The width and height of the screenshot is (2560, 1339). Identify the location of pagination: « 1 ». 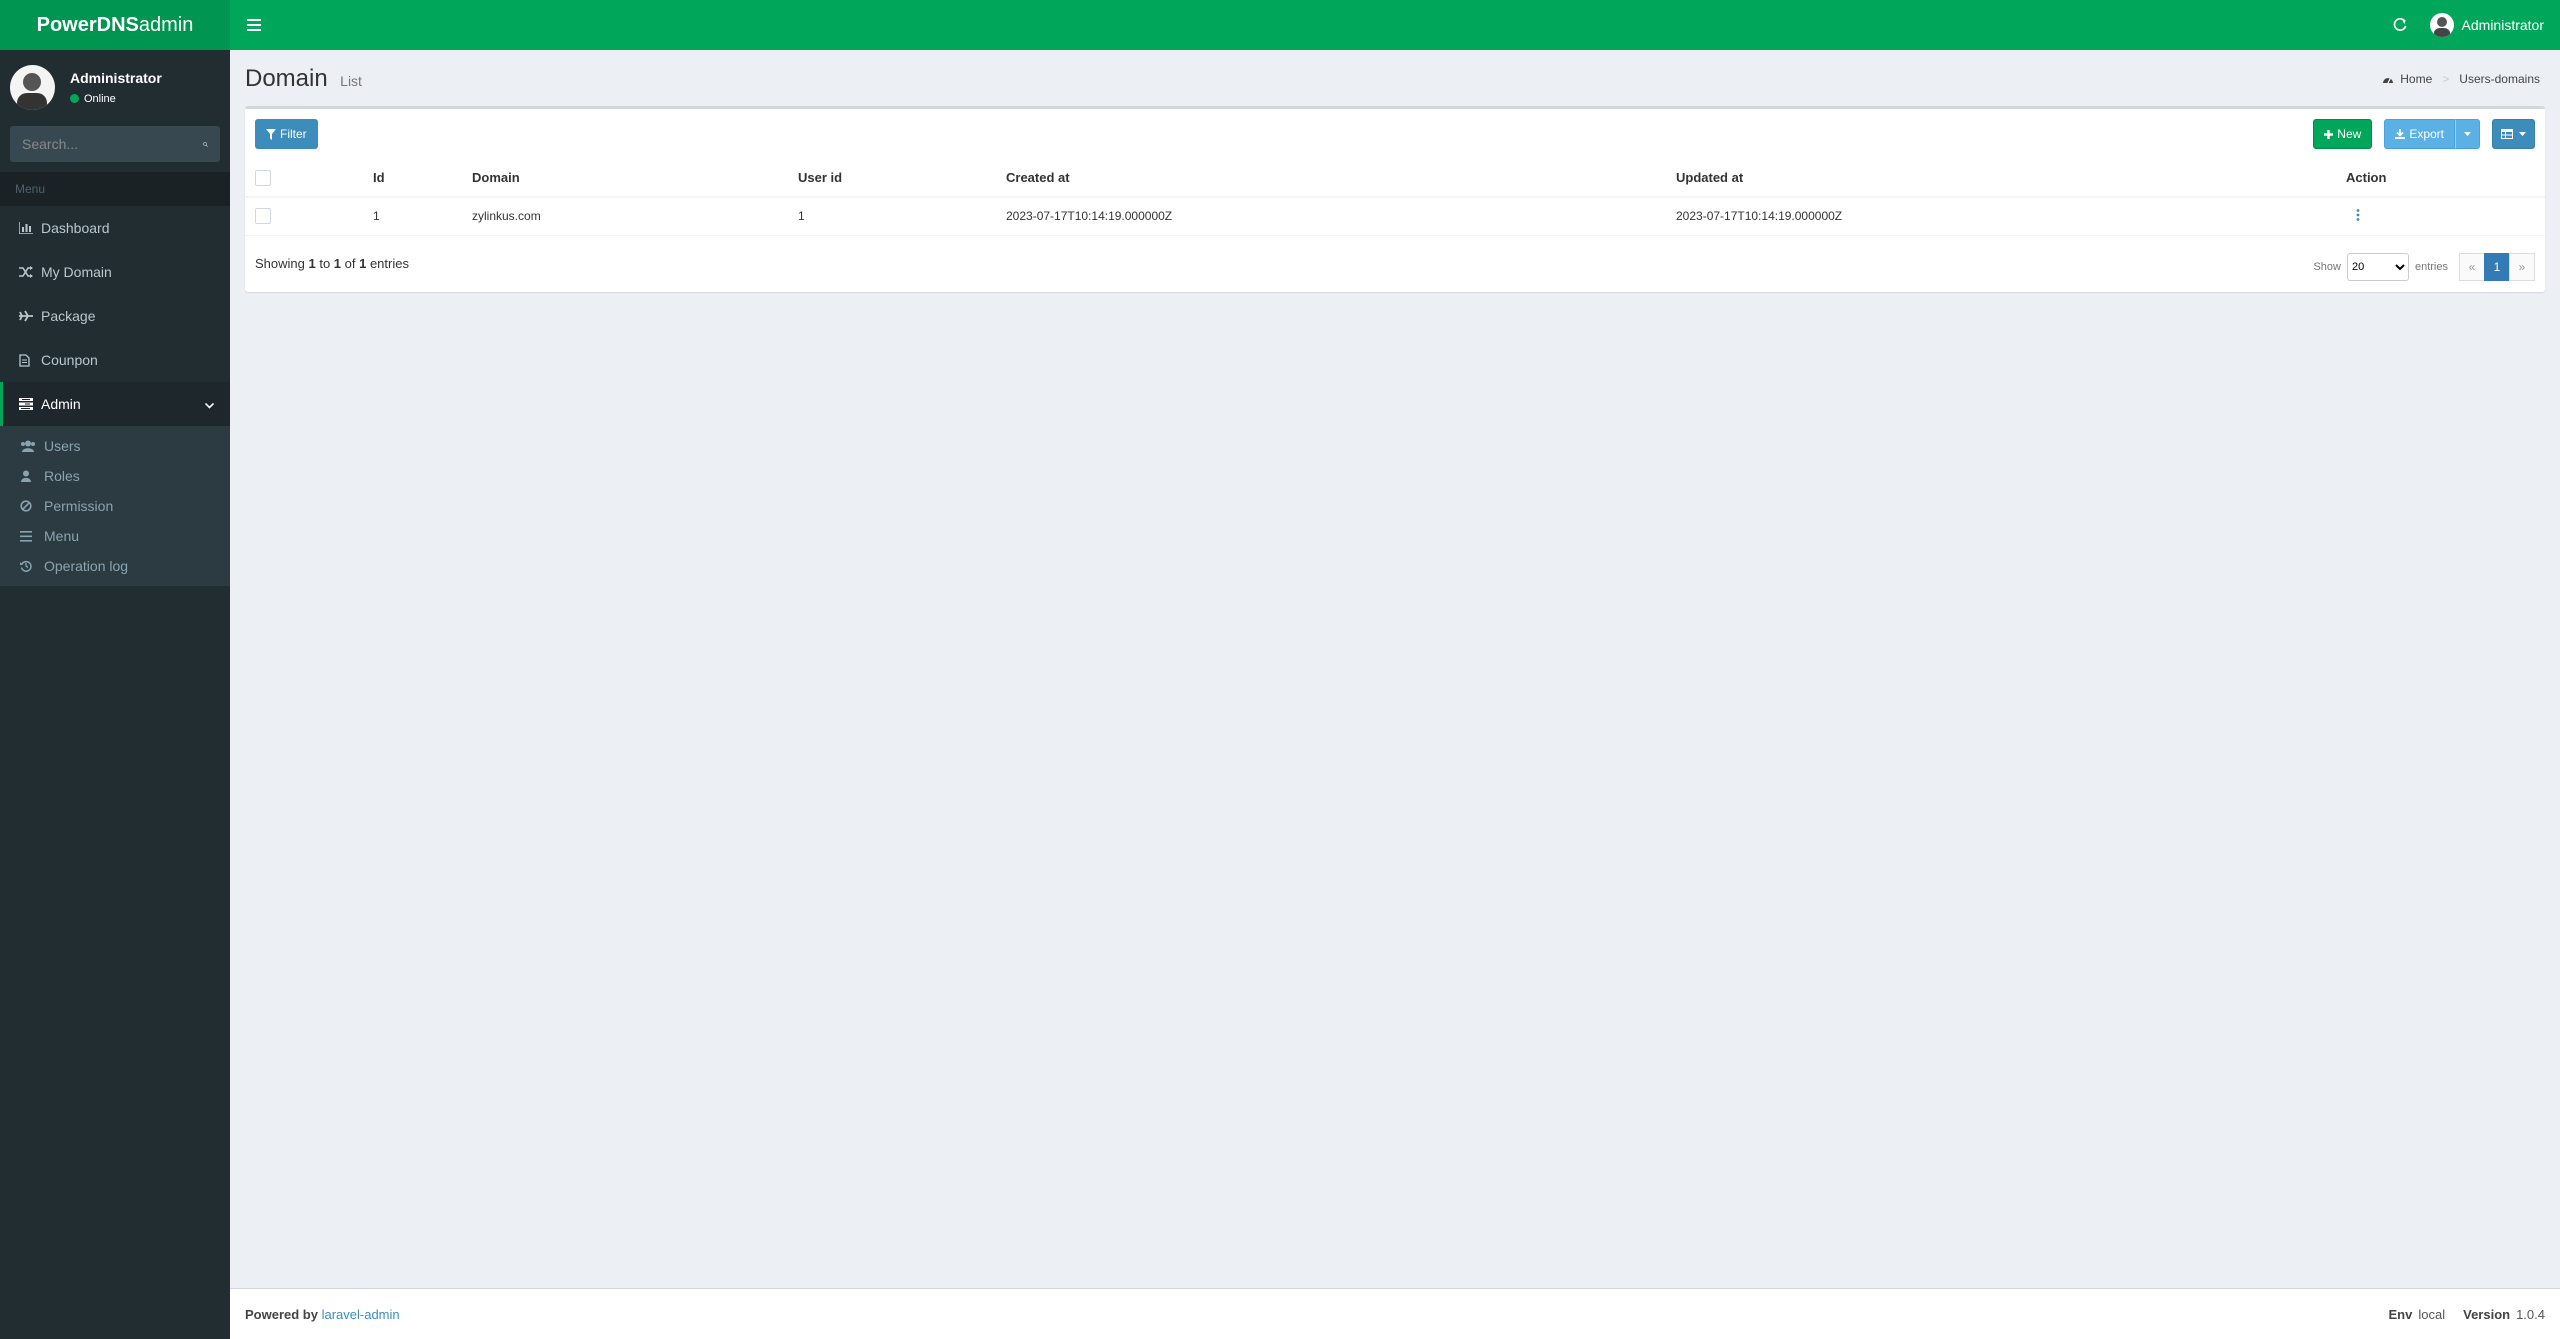
(2497, 266).